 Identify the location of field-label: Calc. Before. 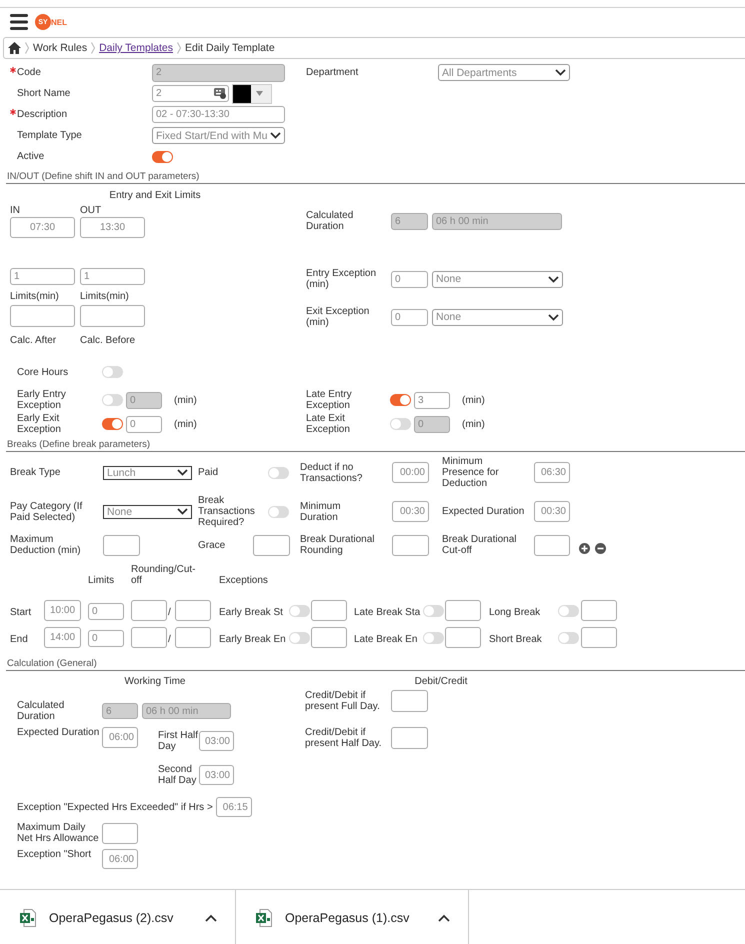
(108, 340).